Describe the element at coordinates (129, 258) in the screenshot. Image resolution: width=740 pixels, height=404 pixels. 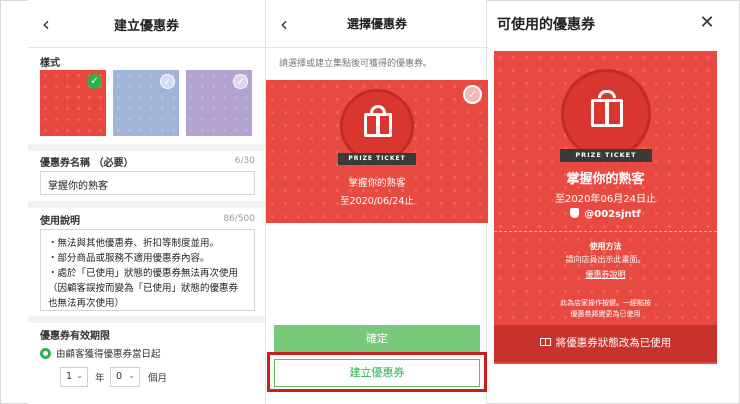
I see `description-line: ・部分商品或服務不適用優惠券內容。` at that location.